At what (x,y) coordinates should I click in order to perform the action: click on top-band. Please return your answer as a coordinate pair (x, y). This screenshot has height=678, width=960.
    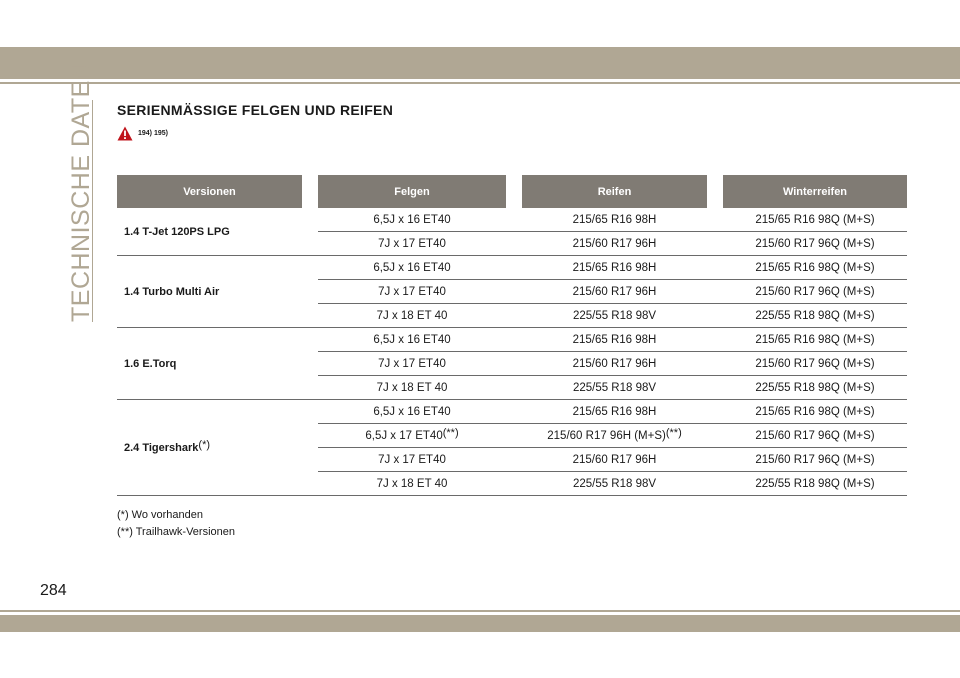
    Looking at the image, I should click on (480, 63).